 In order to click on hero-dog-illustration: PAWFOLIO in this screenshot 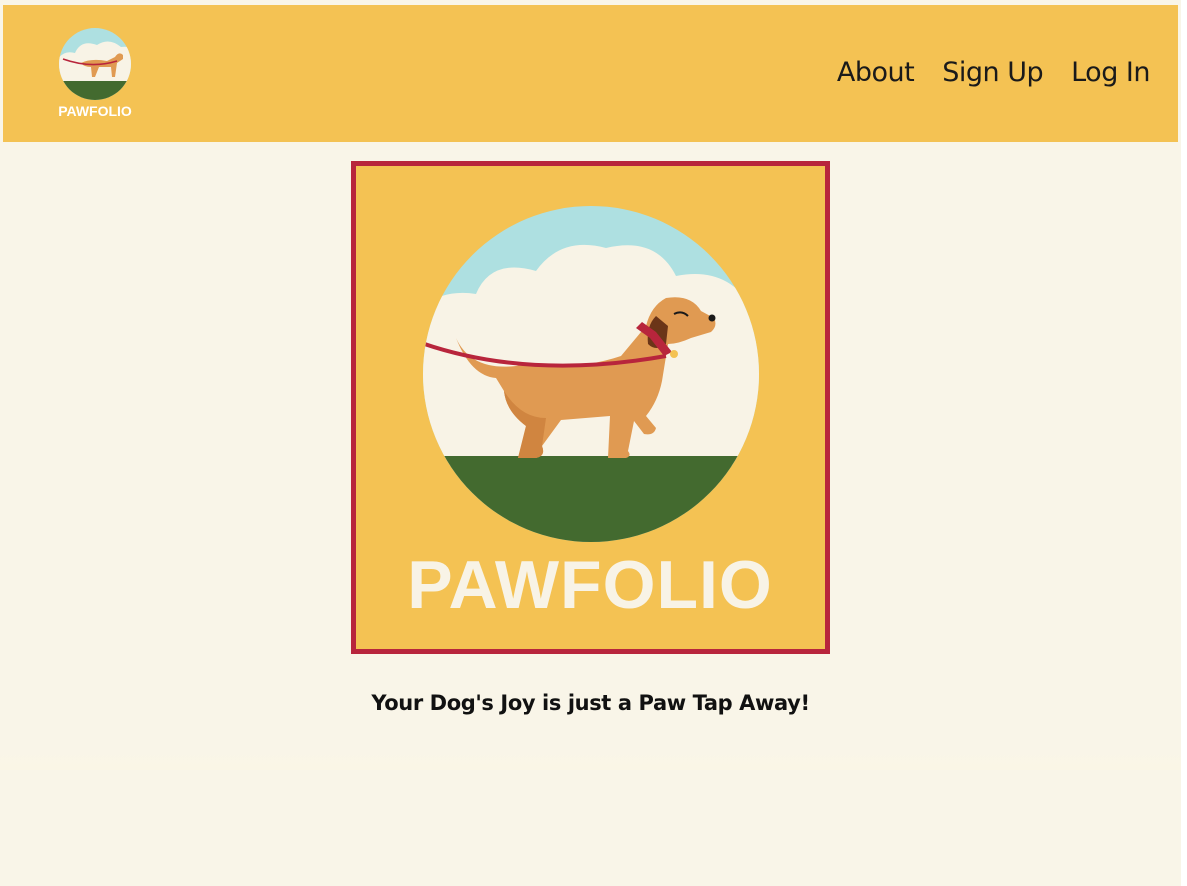, I will do `click(590, 414)`.